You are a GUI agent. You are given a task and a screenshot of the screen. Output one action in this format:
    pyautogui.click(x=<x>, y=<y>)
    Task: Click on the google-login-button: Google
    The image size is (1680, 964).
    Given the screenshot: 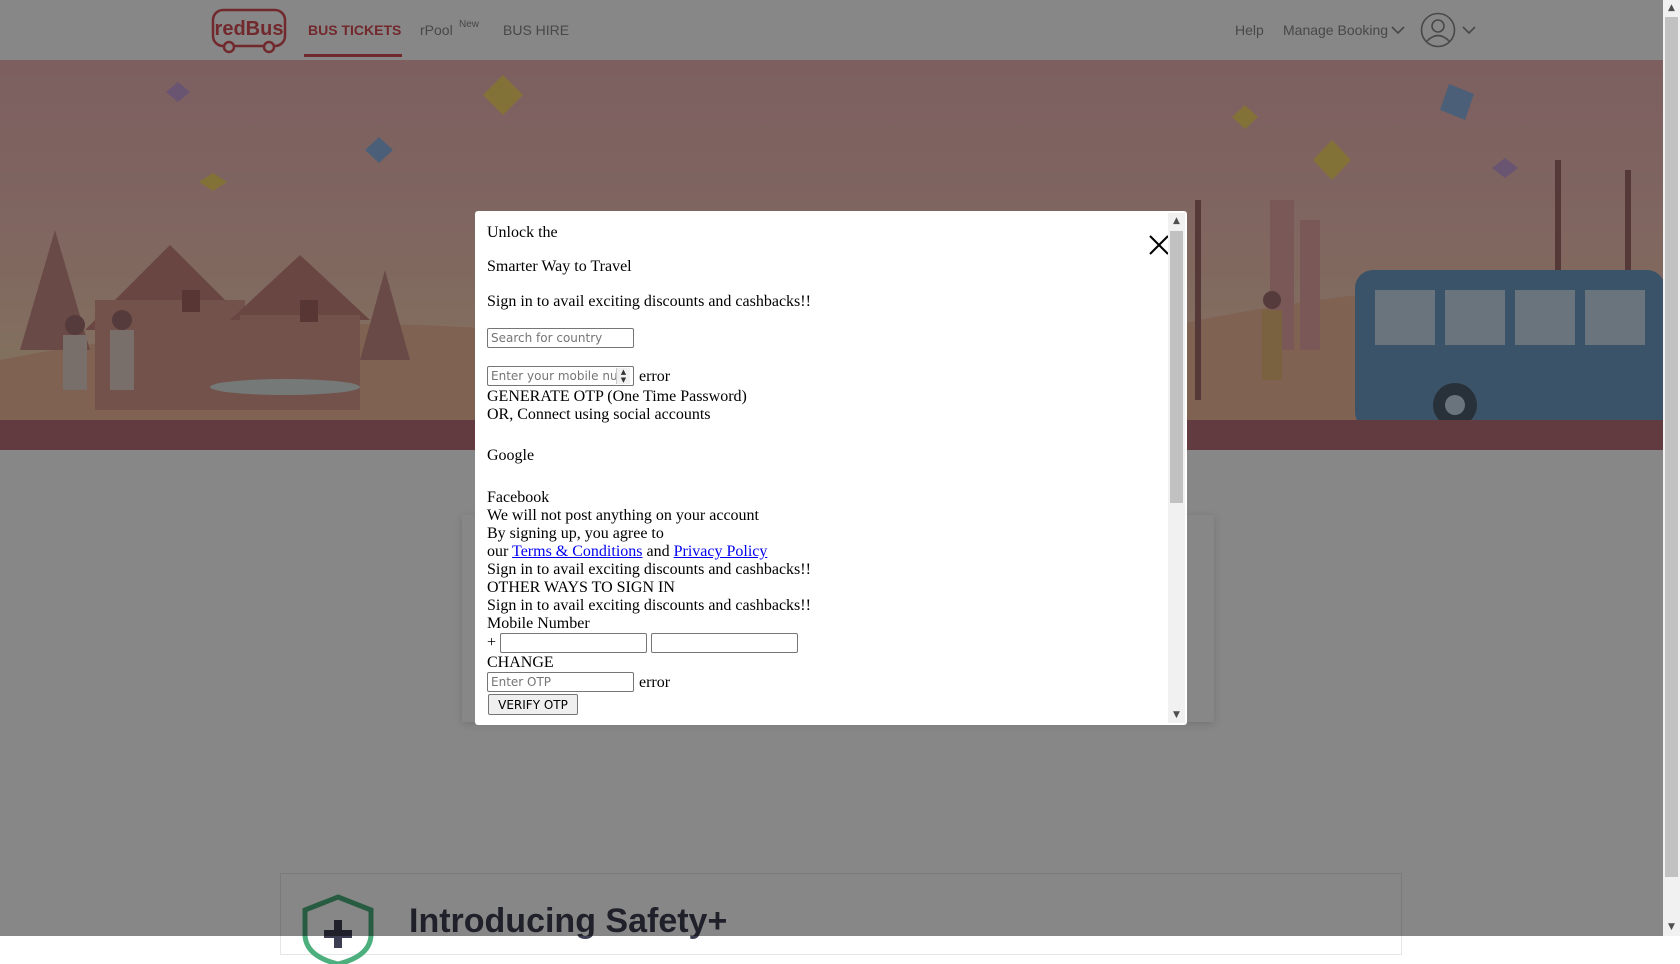 What is the action you would take?
    pyautogui.click(x=510, y=456)
    